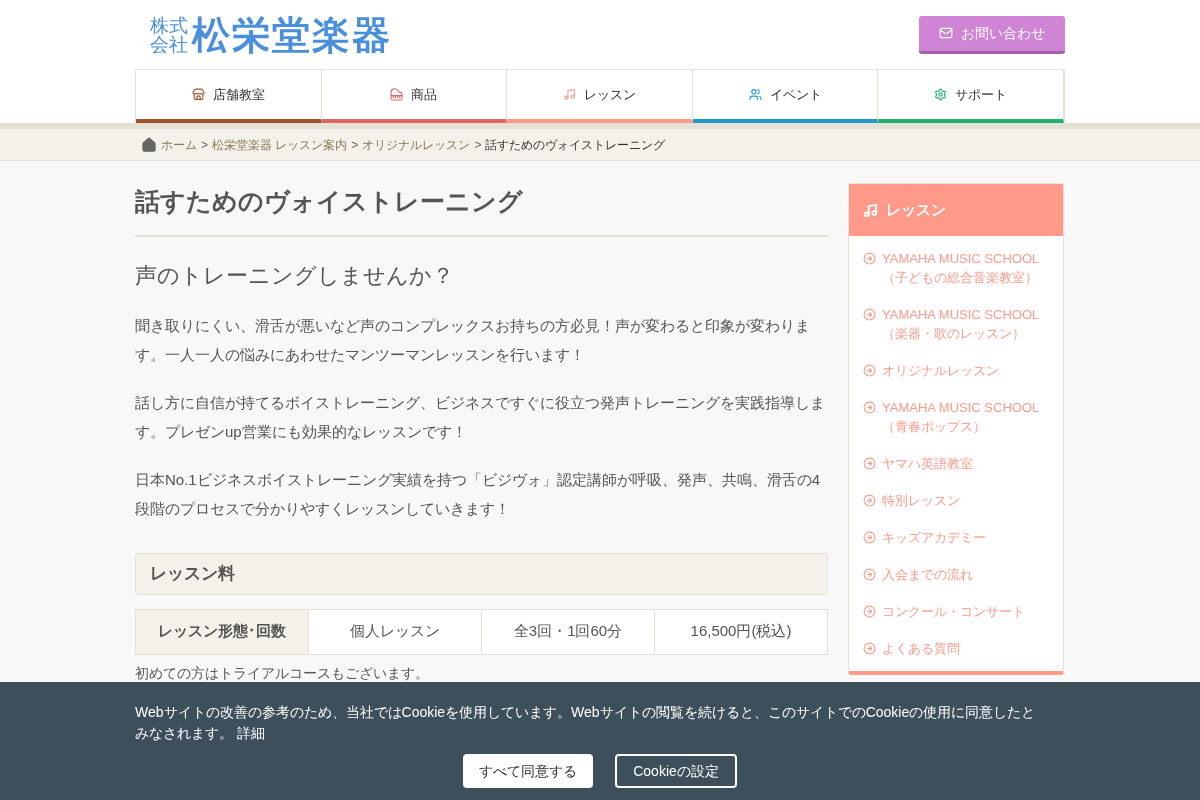 The image size is (1200, 800). What do you see at coordinates (956, 537) in the screenshot?
I see `sidebar-link: キッズアカデミー` at bounding box center [956, 537].